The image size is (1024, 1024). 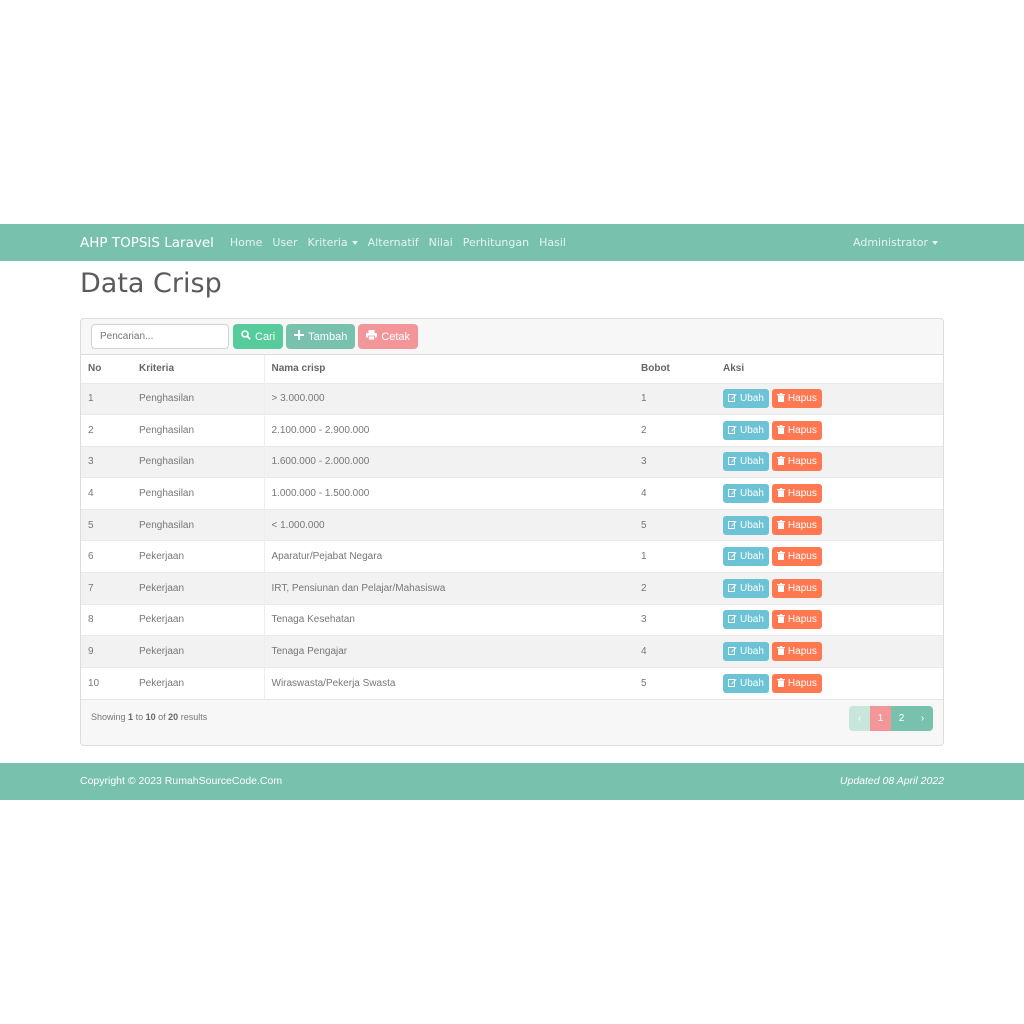 I want to click on cell-no: 4, so click(x=106, y=493).